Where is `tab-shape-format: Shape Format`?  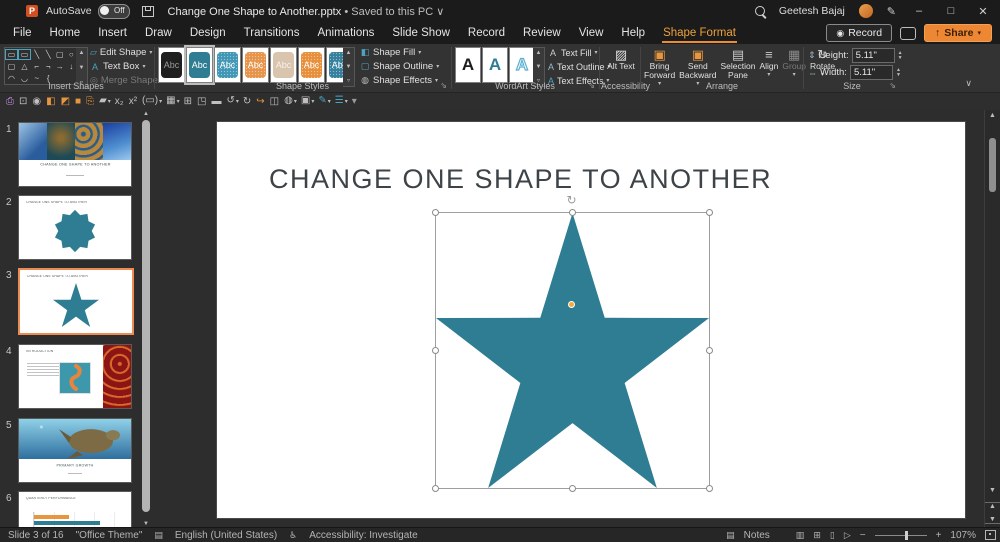
tab-shape-format: Shape Format is located at coordinates (699, 33).